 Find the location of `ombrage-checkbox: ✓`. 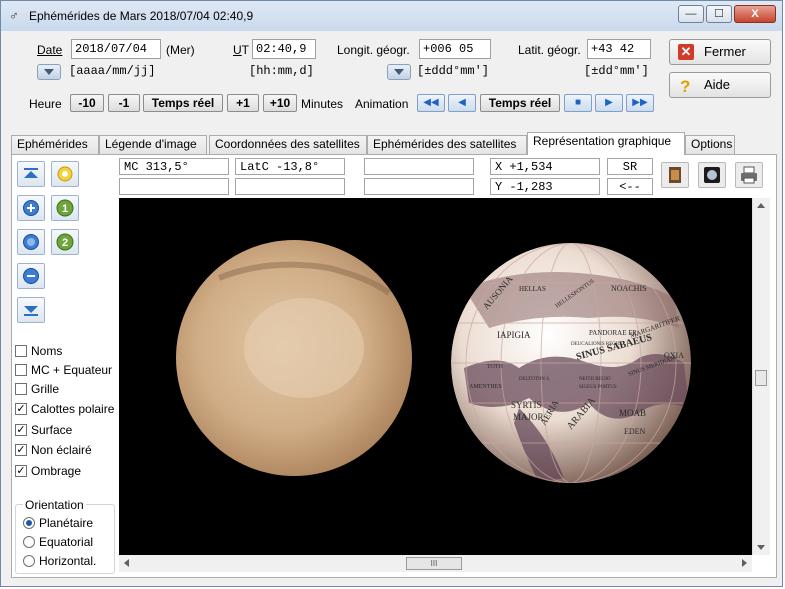

ombrage-checkbox: ✓ is located at coordinates (21, 471).